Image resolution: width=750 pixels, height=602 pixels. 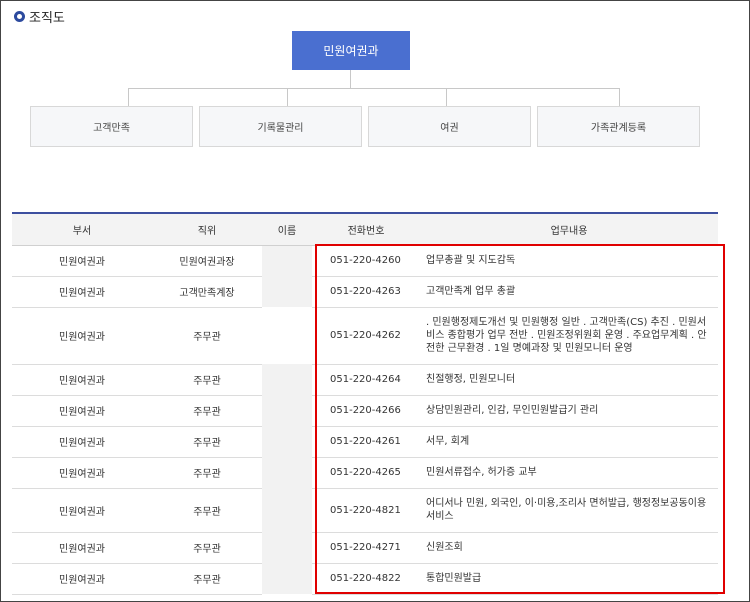 I want to click on cell-phone: 051-220-4260, so click(x=366, y=261).